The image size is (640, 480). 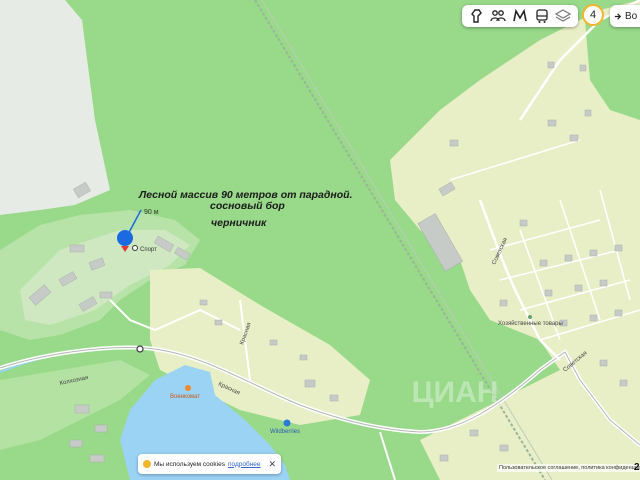 I want to click on sport-poi-icon, so click(x=135, y=248).